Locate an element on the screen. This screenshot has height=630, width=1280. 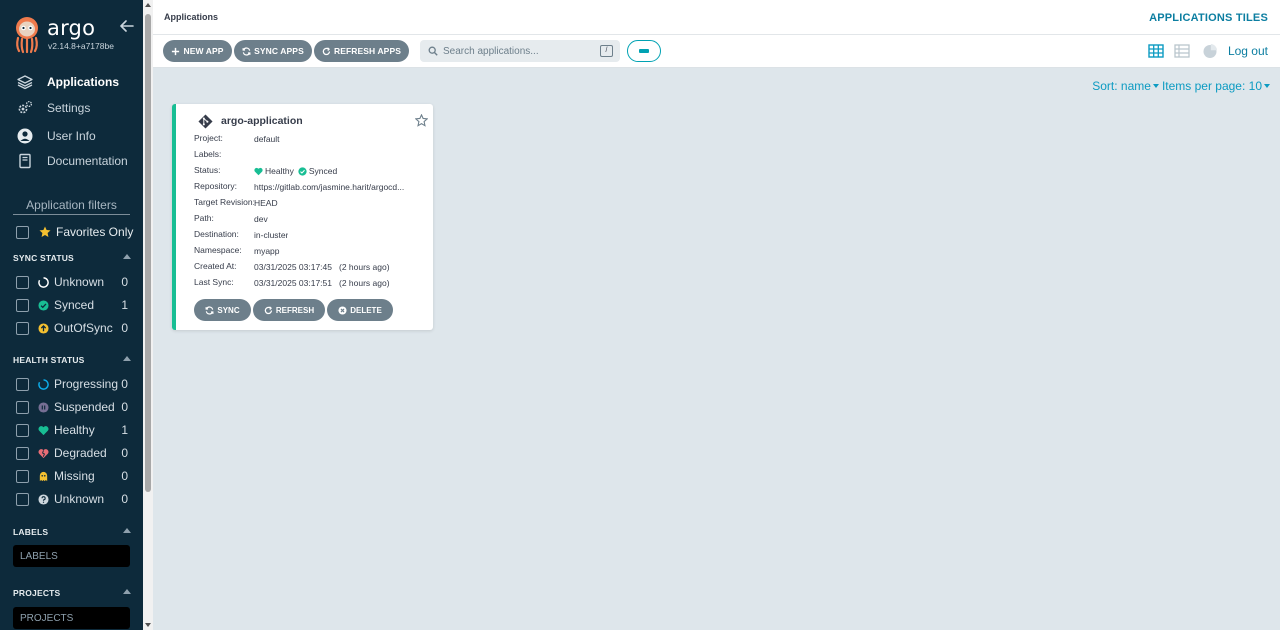
scroll-up-arrow-icon is located at coordinates (148, 5).